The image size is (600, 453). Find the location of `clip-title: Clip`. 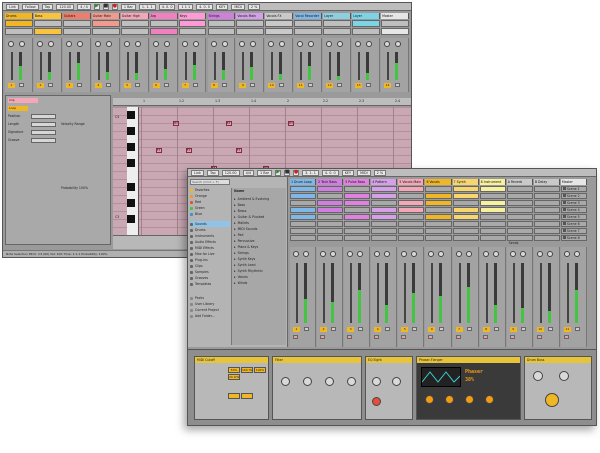

clip-title: Clip is located at coordinates (23, 100).